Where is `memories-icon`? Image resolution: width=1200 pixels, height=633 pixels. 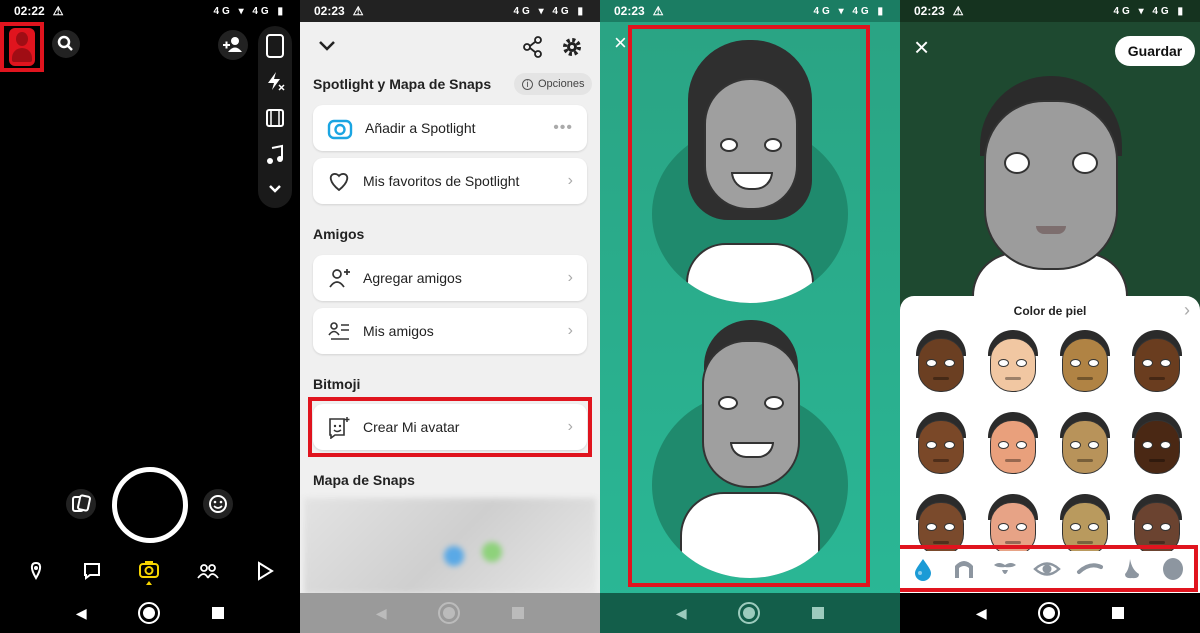 memories-icon is located at coordinates (81, 504).